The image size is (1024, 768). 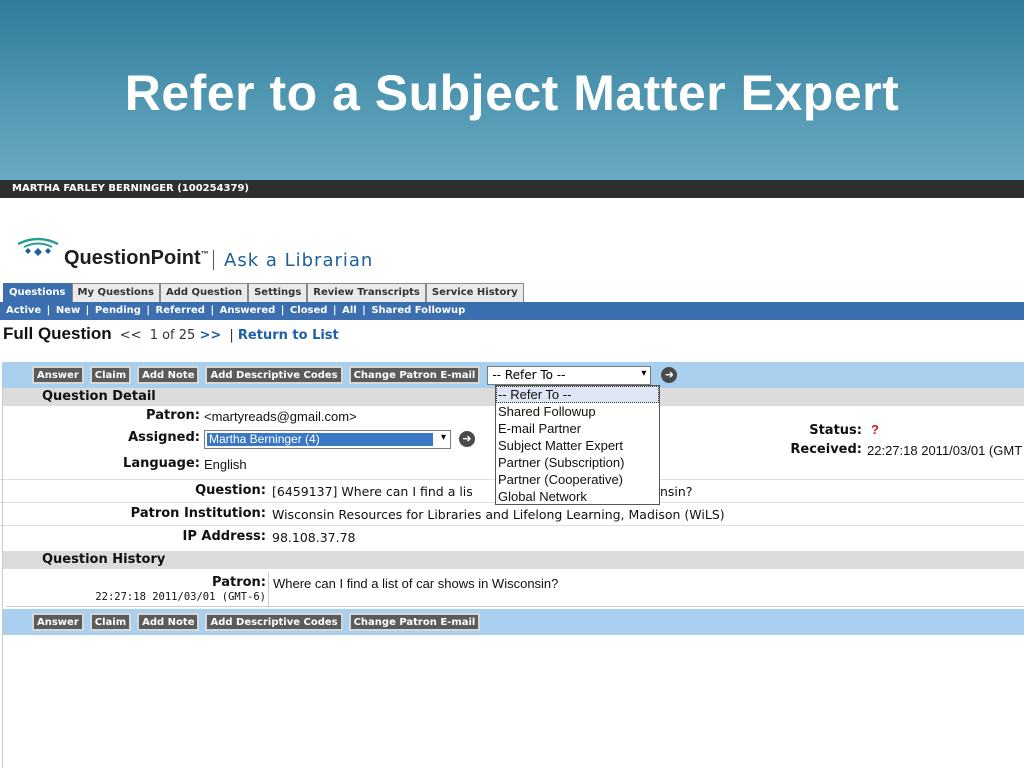 What do you see at coordinates (210, 335) in the screenshot?
I see `next-link: >>` at bounding box center [210, 335].